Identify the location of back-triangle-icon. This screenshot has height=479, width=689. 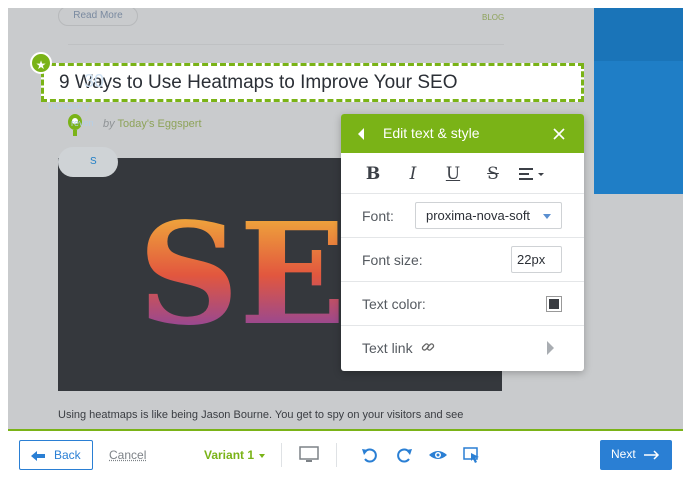
(361, 134).